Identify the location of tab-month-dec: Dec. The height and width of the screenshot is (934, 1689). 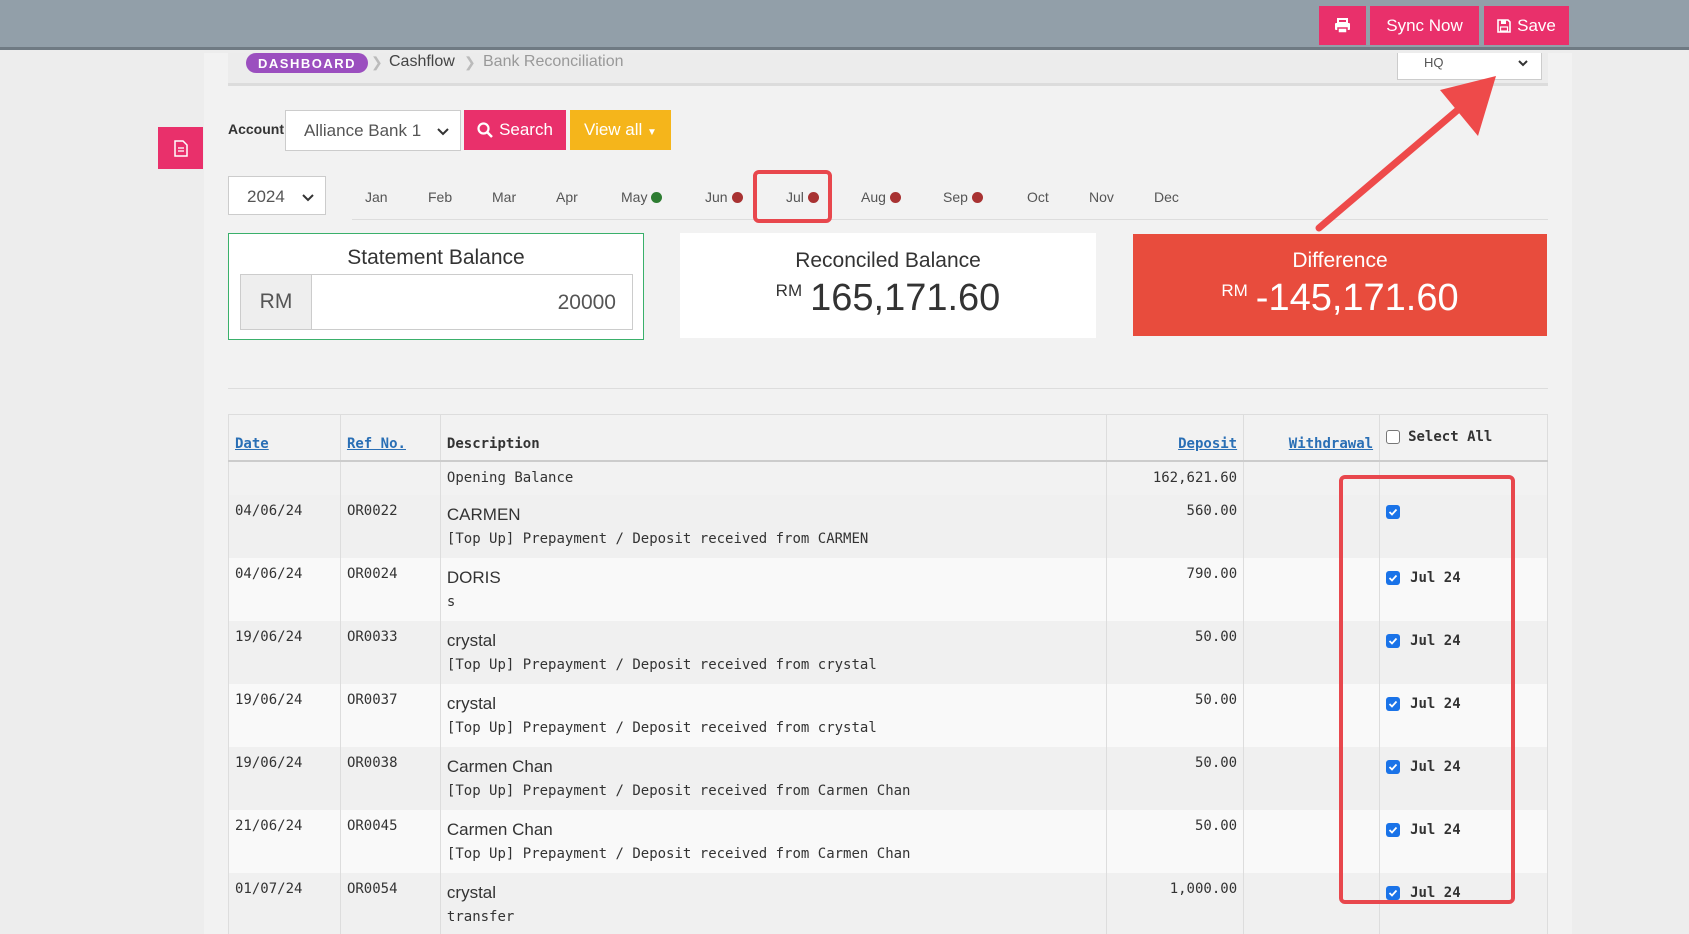
(1166, 197).